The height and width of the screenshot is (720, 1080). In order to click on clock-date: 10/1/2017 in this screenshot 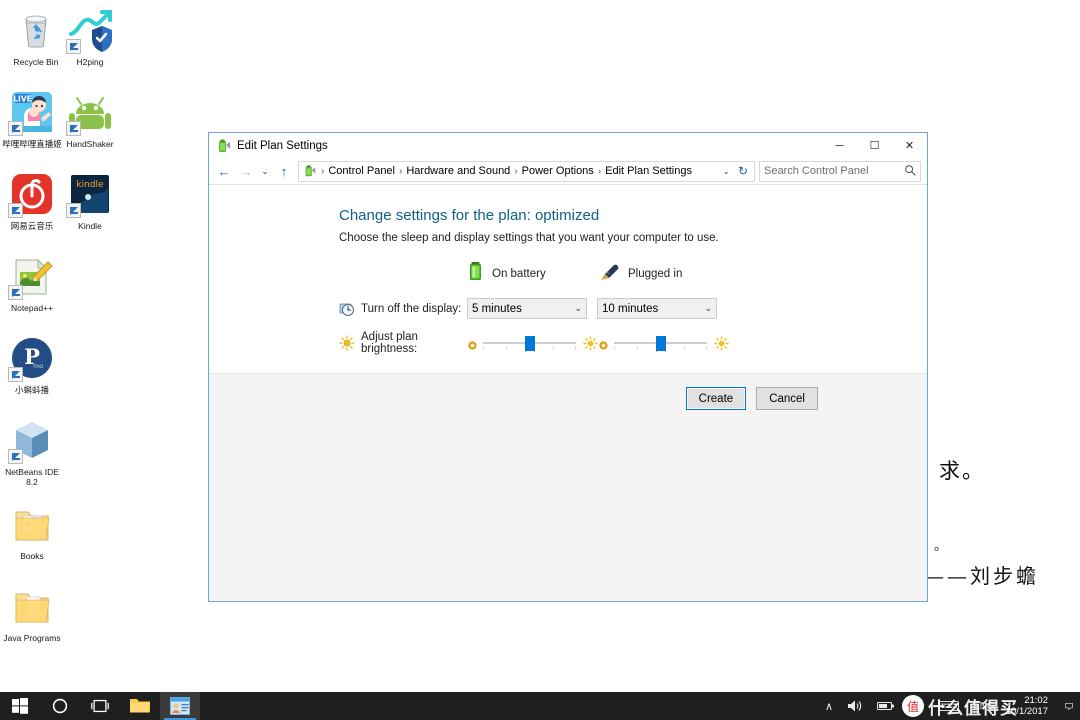, I will do `click(1026, 711)`.